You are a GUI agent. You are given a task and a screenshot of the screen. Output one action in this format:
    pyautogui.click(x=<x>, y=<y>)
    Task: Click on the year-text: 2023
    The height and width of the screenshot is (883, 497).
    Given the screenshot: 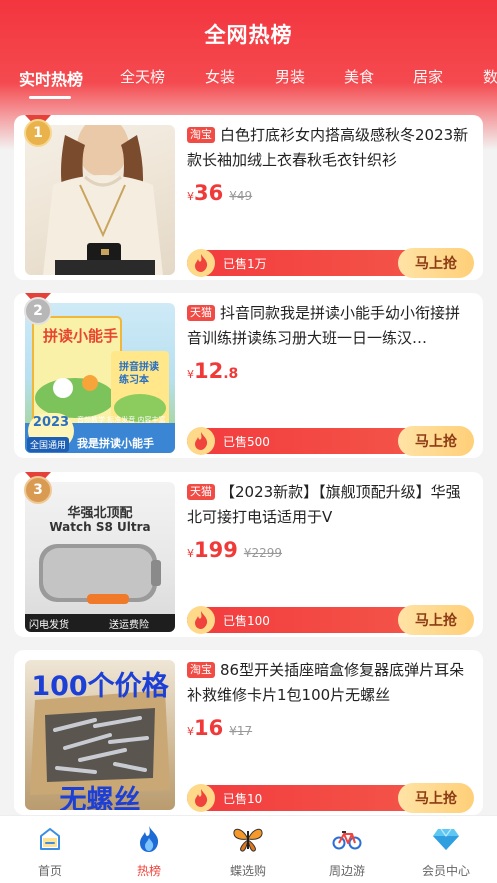 What is the action you would take?
    pyautogui.click(x=51, y=422)
    